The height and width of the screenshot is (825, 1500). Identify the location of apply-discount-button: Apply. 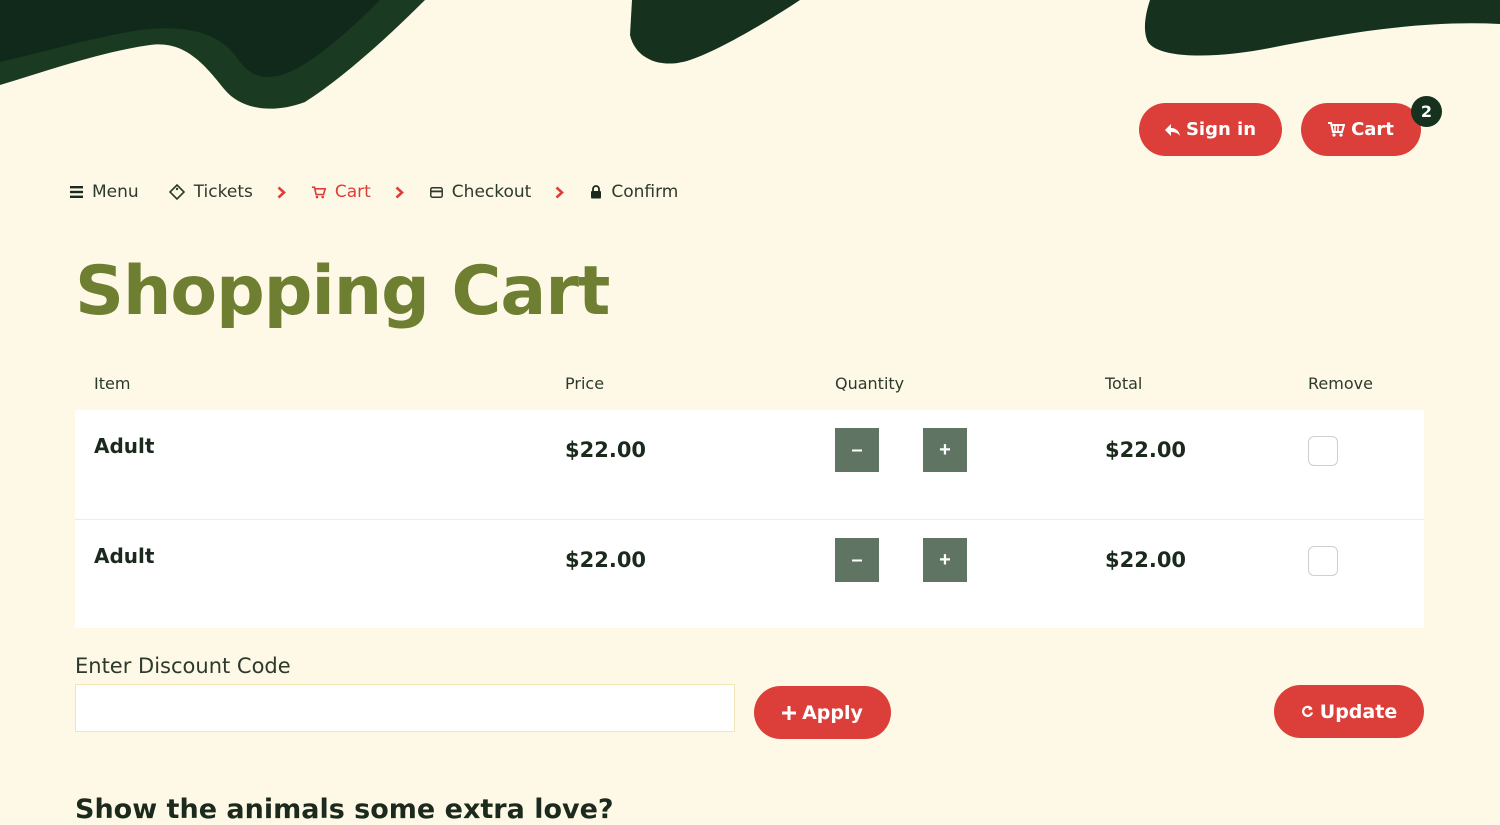
(822, 712).